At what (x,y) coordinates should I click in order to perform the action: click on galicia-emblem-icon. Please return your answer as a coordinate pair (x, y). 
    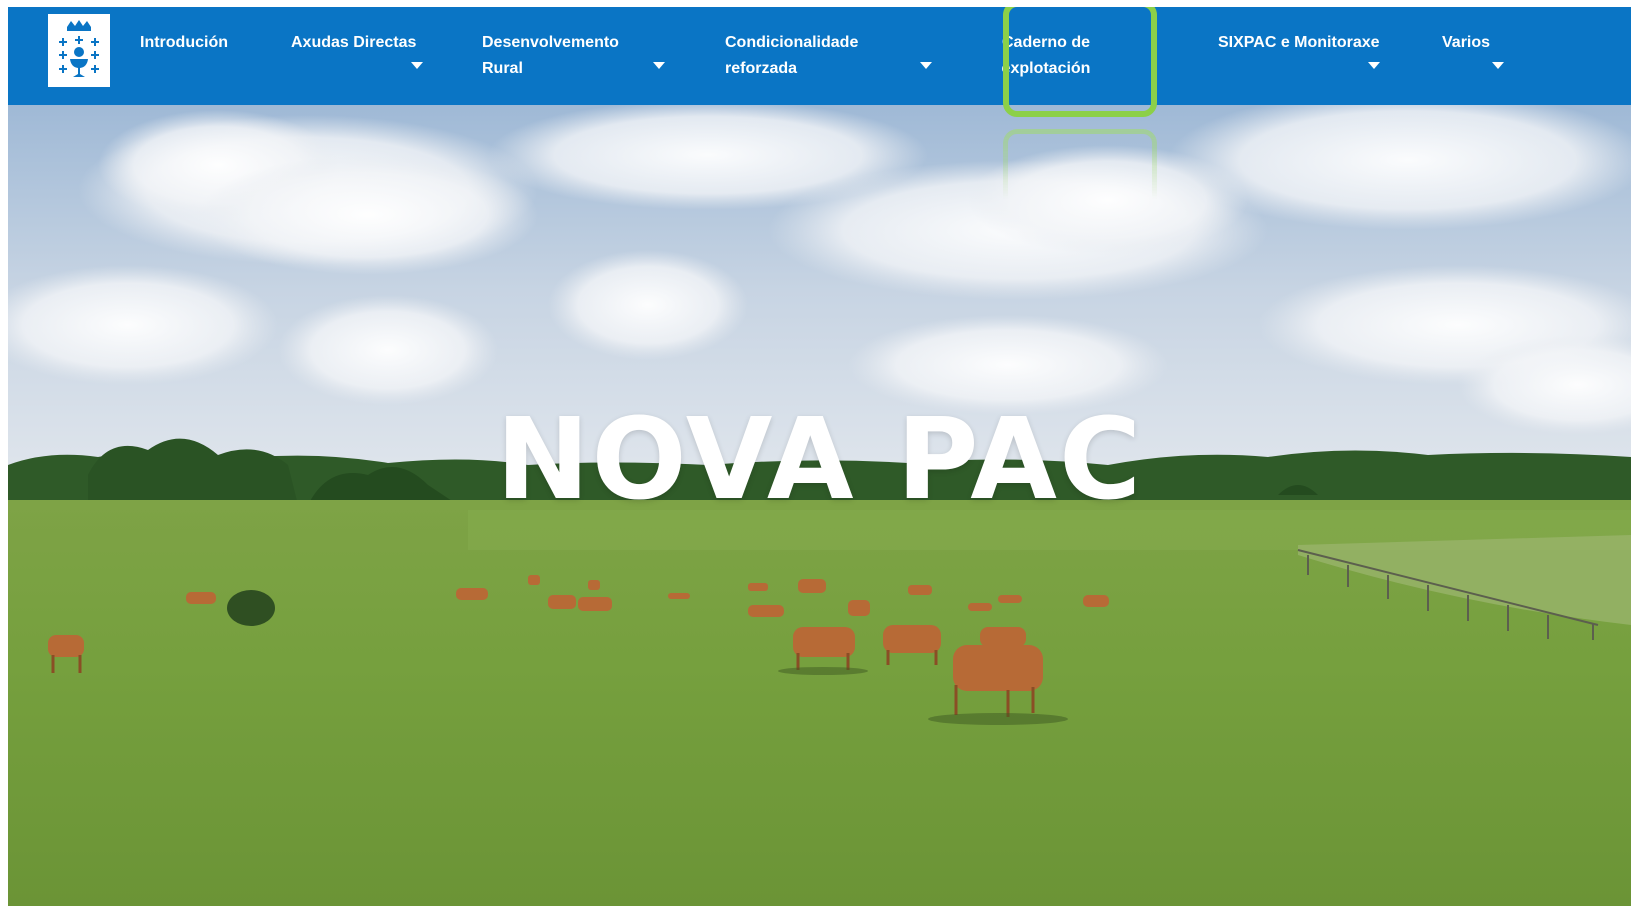
    Looking at the image, I should click on (79, 48).